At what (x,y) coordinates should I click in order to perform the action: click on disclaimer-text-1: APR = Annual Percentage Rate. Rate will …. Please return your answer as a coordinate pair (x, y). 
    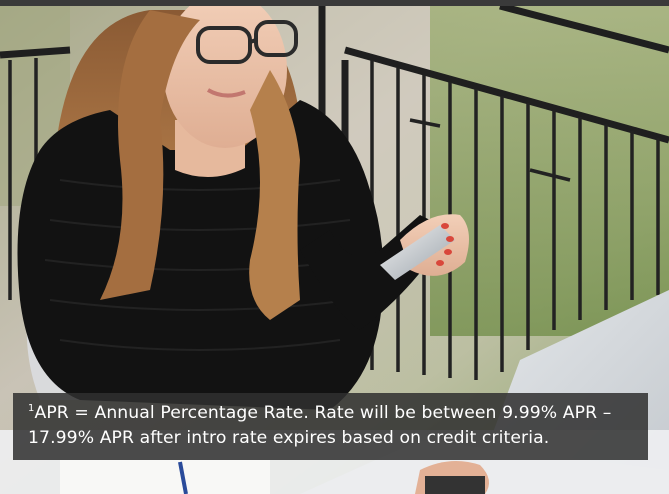
    Looking at the image, I should click on (323, 413).